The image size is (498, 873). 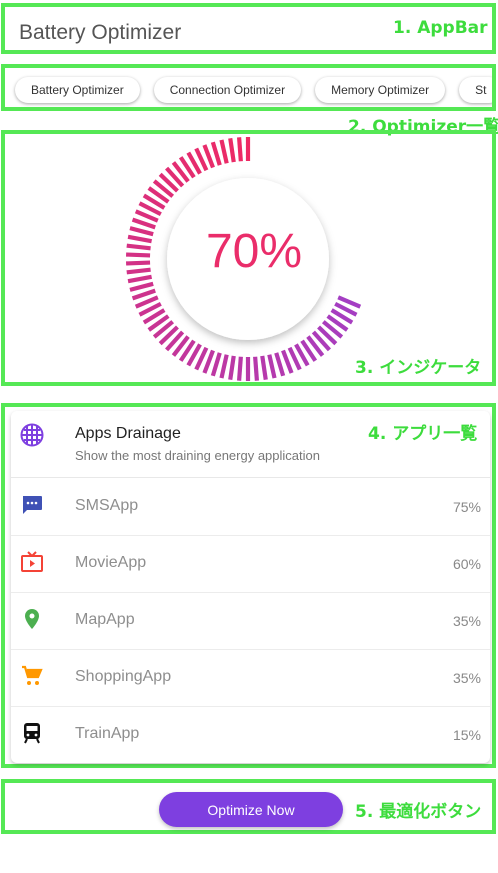 What do you see at coordinates (107, 733) in the screenshot?
I see `app-name: TrainApp` at bounding box center [107, 733].